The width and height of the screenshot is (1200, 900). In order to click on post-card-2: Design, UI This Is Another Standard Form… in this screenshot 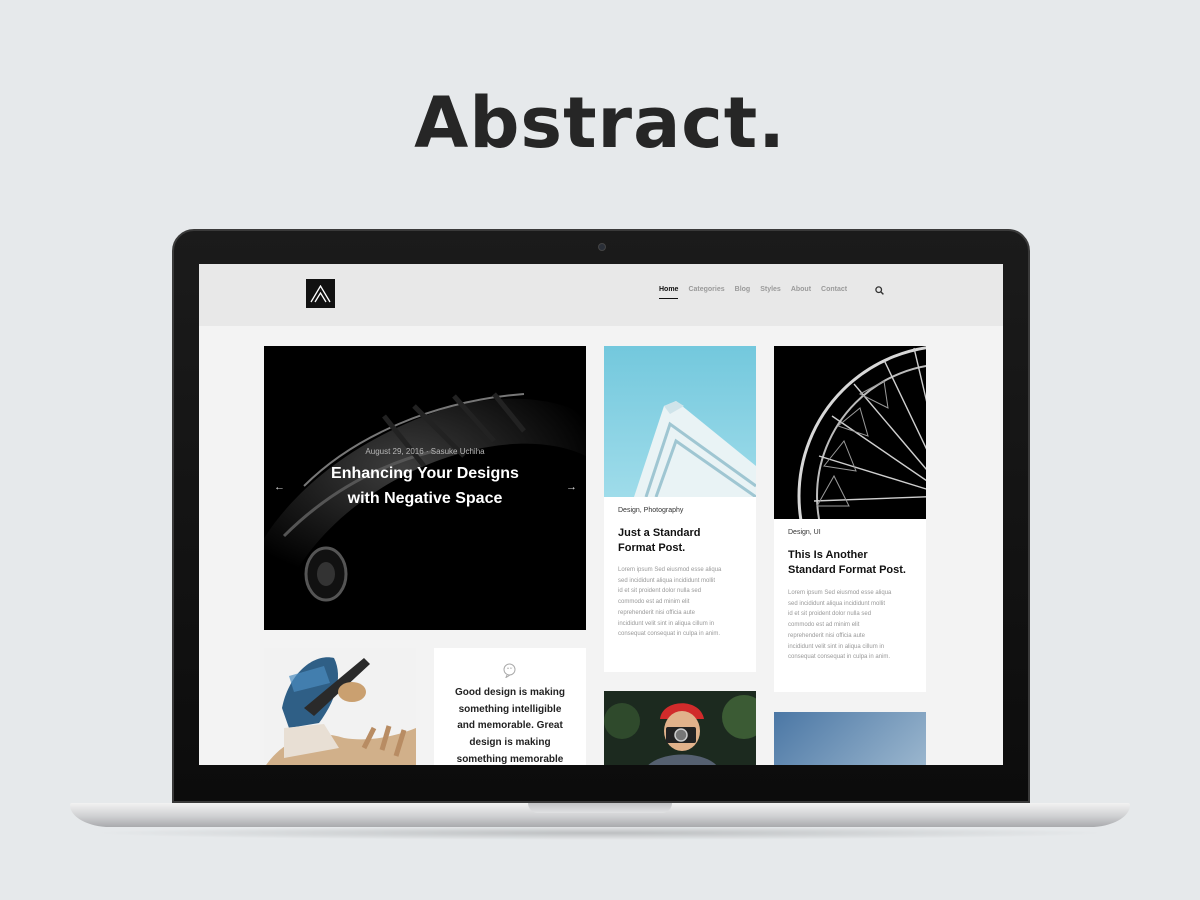, I will do `click(850, 519)`.